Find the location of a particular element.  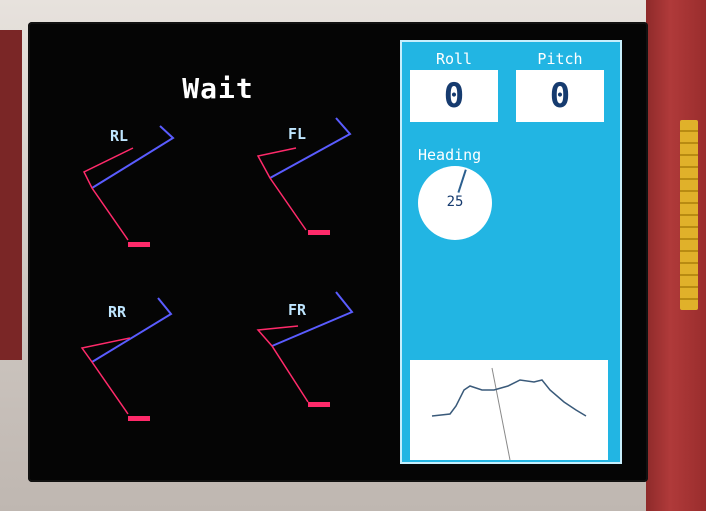

circuit-board-right is located at coordinates (676, 255).